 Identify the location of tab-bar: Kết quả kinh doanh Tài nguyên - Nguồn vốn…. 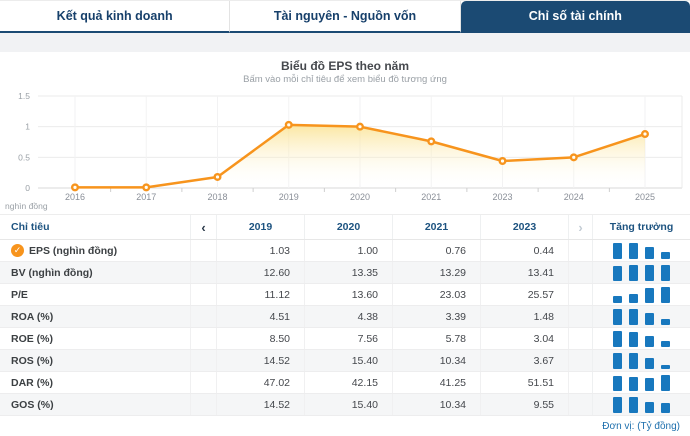
(345, 16).